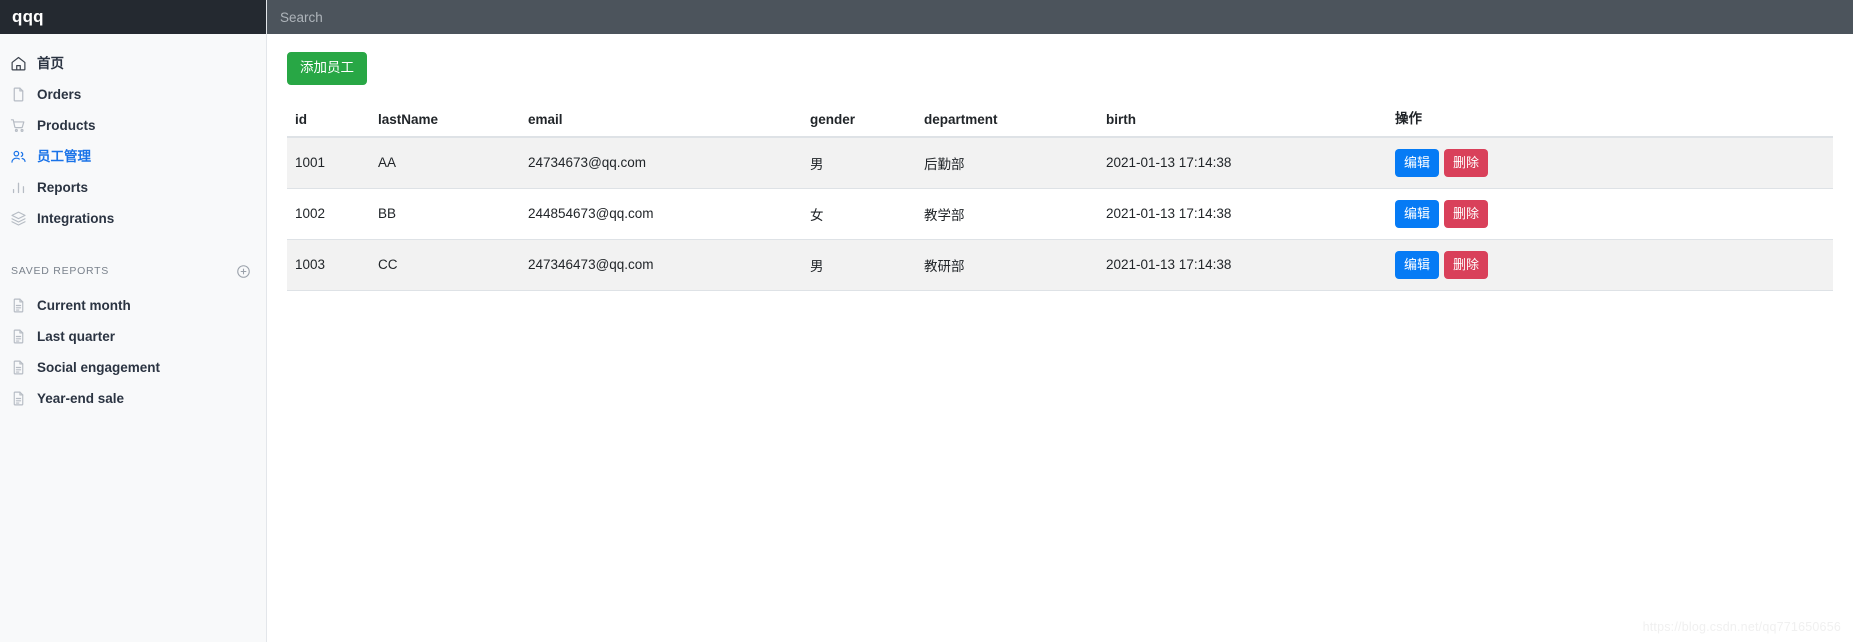  What do you see at coordinates (63, 187) in the screenshot?
I see `sidebar-item-label: Reports` at bounding box center [63, 187].